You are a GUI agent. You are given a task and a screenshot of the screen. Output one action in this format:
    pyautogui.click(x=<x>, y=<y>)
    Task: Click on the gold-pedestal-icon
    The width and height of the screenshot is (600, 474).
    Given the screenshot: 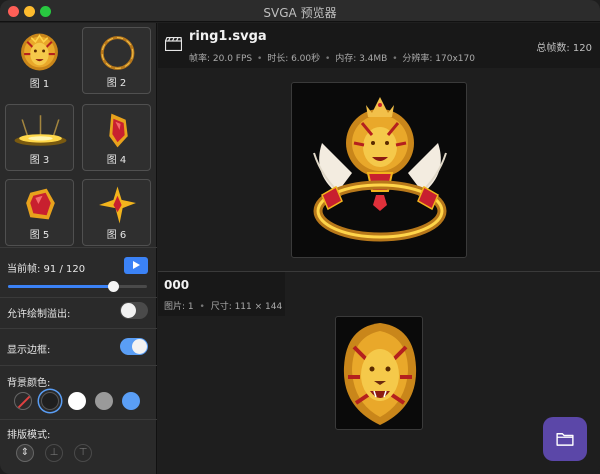 What is the action you would take?
    pyautogui.click(x=40, y=130)
    